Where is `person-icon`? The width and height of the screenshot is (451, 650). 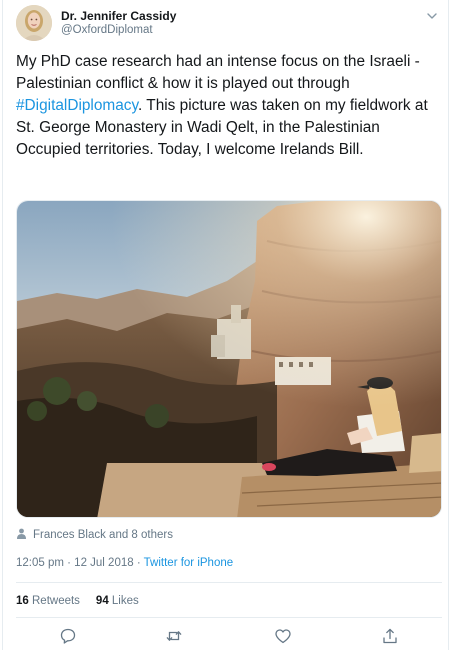 person-icon is located at coordinates (21, 535).